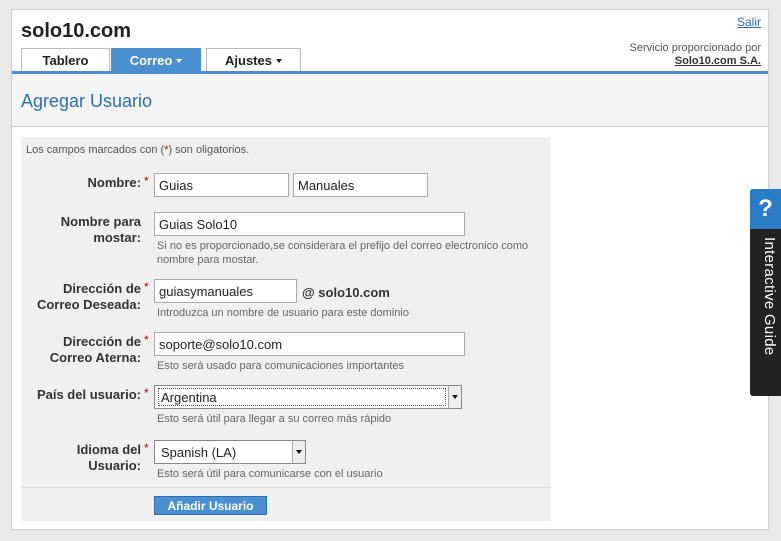 This screenshot has height=541, width=781. I want to click on tab-tablero: Tablero, so click(65, 59).